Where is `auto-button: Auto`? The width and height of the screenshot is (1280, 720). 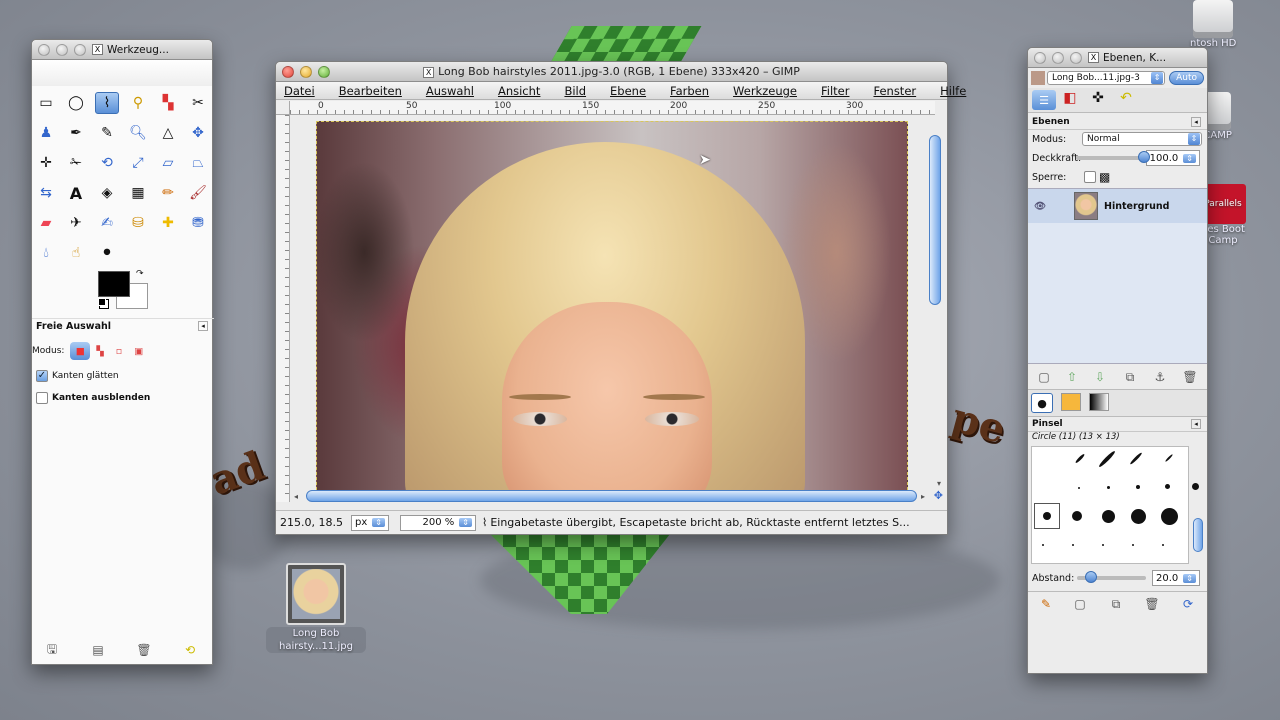
auto-button: Auto is located at coordinates (1186, 78).